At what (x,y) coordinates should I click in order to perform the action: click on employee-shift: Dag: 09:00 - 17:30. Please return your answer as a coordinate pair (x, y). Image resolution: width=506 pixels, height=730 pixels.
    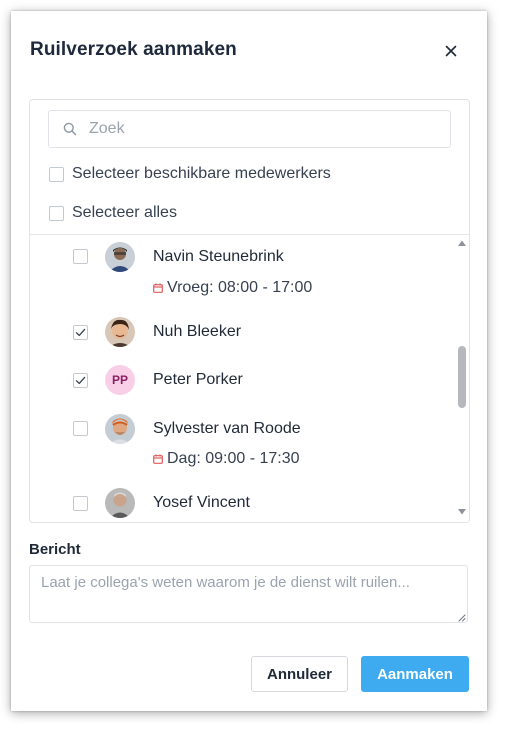
    Looking at the image, I should click on (226, 459).